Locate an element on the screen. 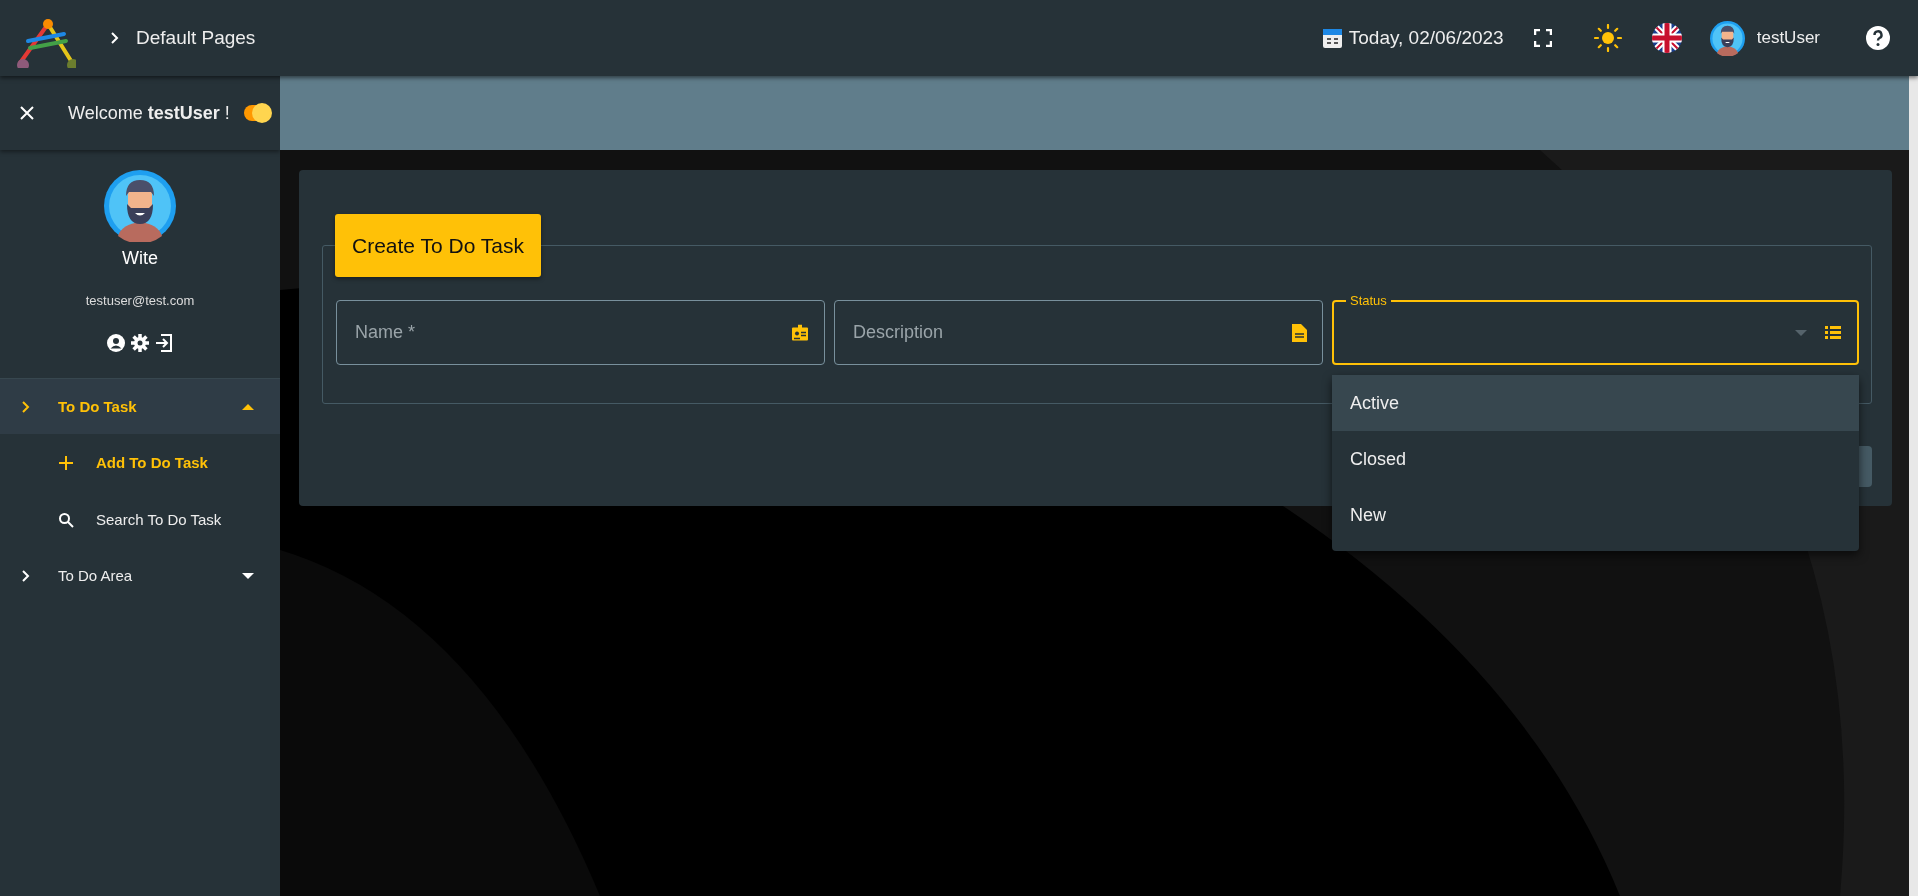 Image resolution: width=1918 pixels, height=896 pixels. submenu-item: Add To Do Task is located at coordinates (140, 462).